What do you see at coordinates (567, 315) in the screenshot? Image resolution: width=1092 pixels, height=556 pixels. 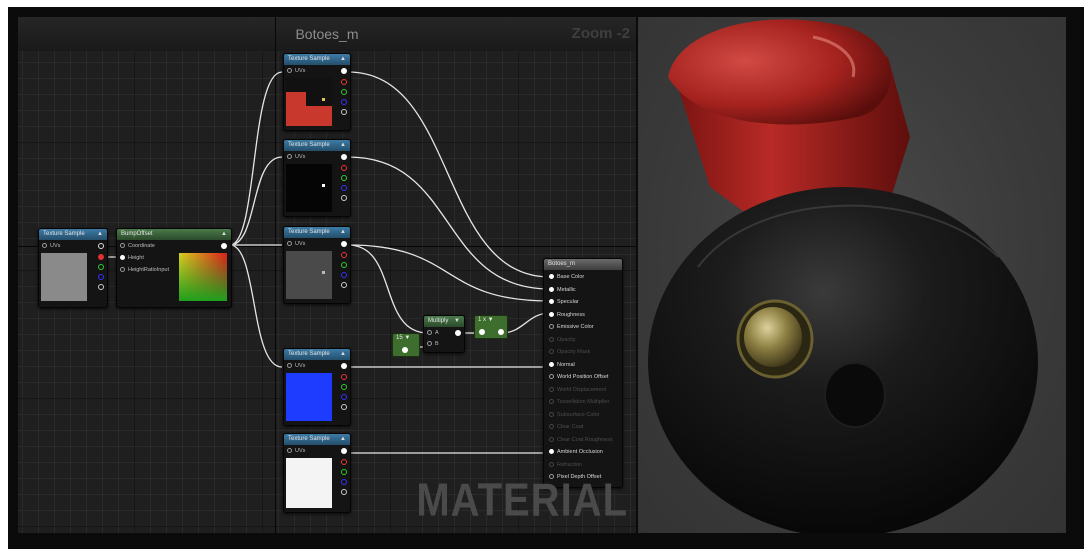 I see `material-input-pin: Roughness` at bounding box center [567, 315].